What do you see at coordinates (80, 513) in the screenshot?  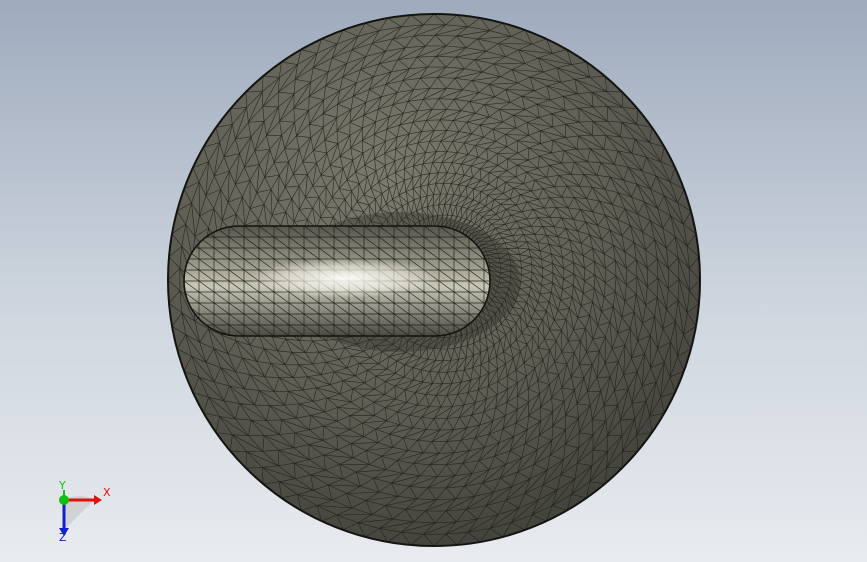 I see `orientation-triad: X Y Z` at bounding box center [80, 513].